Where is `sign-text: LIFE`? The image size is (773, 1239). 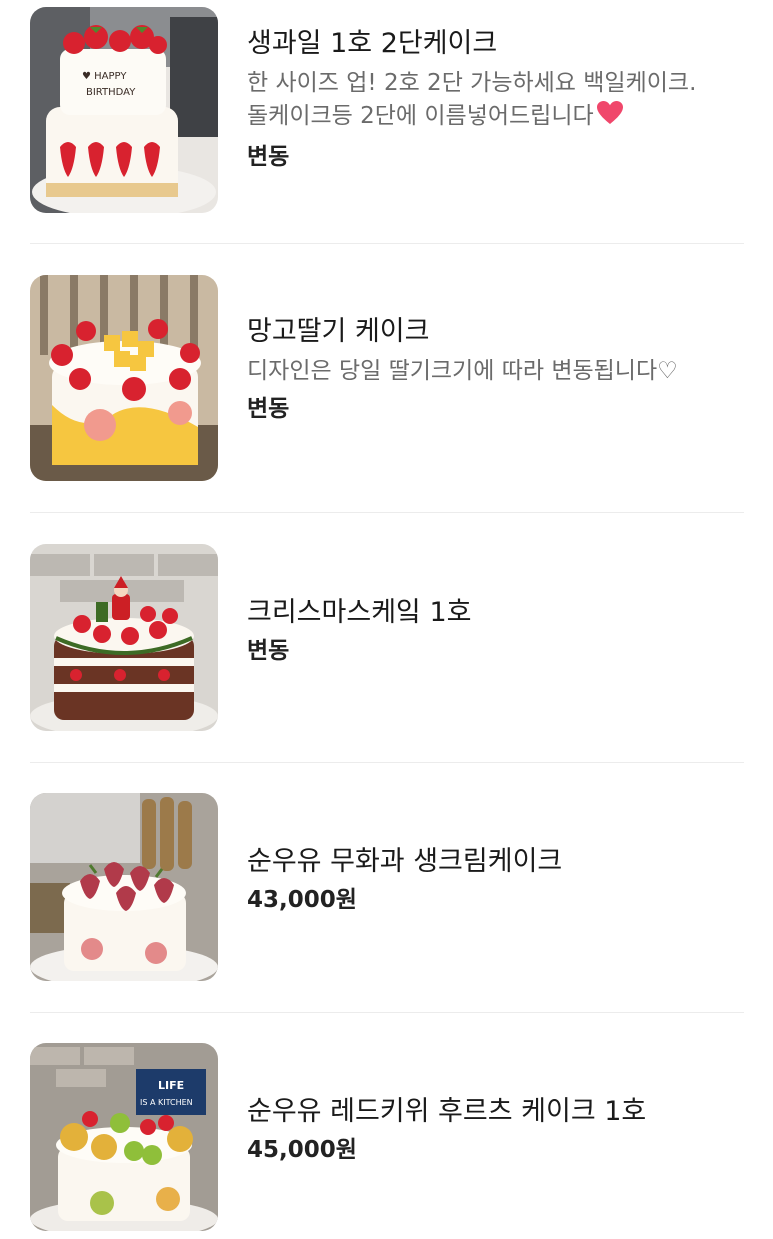 sign-text: LIFE is located at coordinates (171, 1085).